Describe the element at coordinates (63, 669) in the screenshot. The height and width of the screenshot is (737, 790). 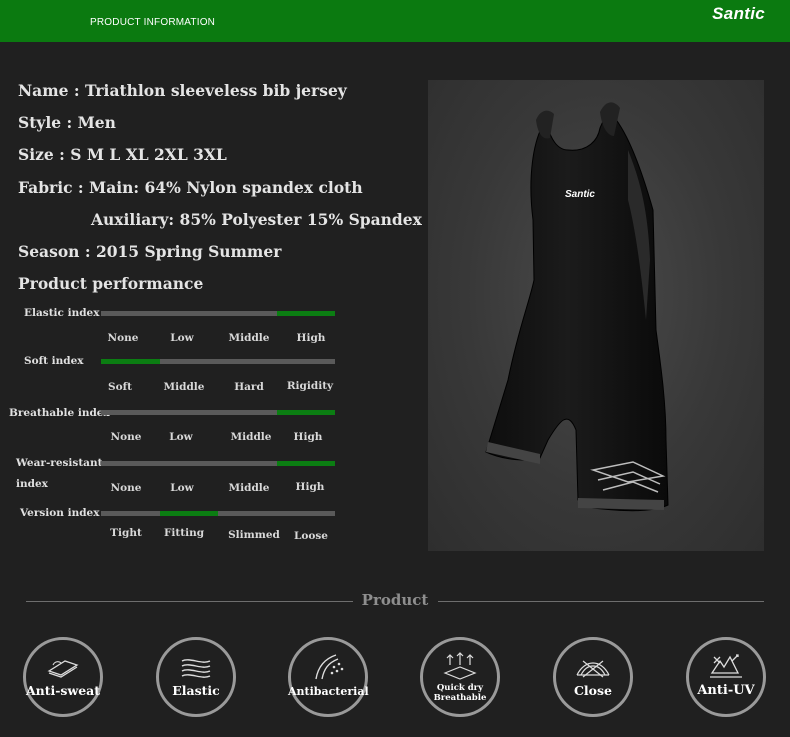
I see `anti-sweat-icon` at that location.